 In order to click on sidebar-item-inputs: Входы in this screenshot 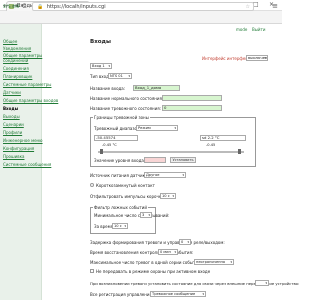, I will do `click(10, 108)`.